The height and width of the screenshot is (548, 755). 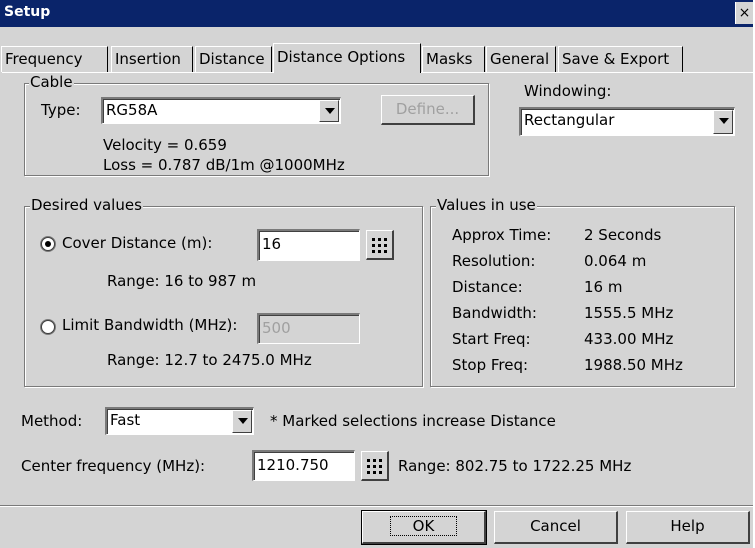 I want to click on tab-distance-options: Distance Options, so click(x=347, y=58).